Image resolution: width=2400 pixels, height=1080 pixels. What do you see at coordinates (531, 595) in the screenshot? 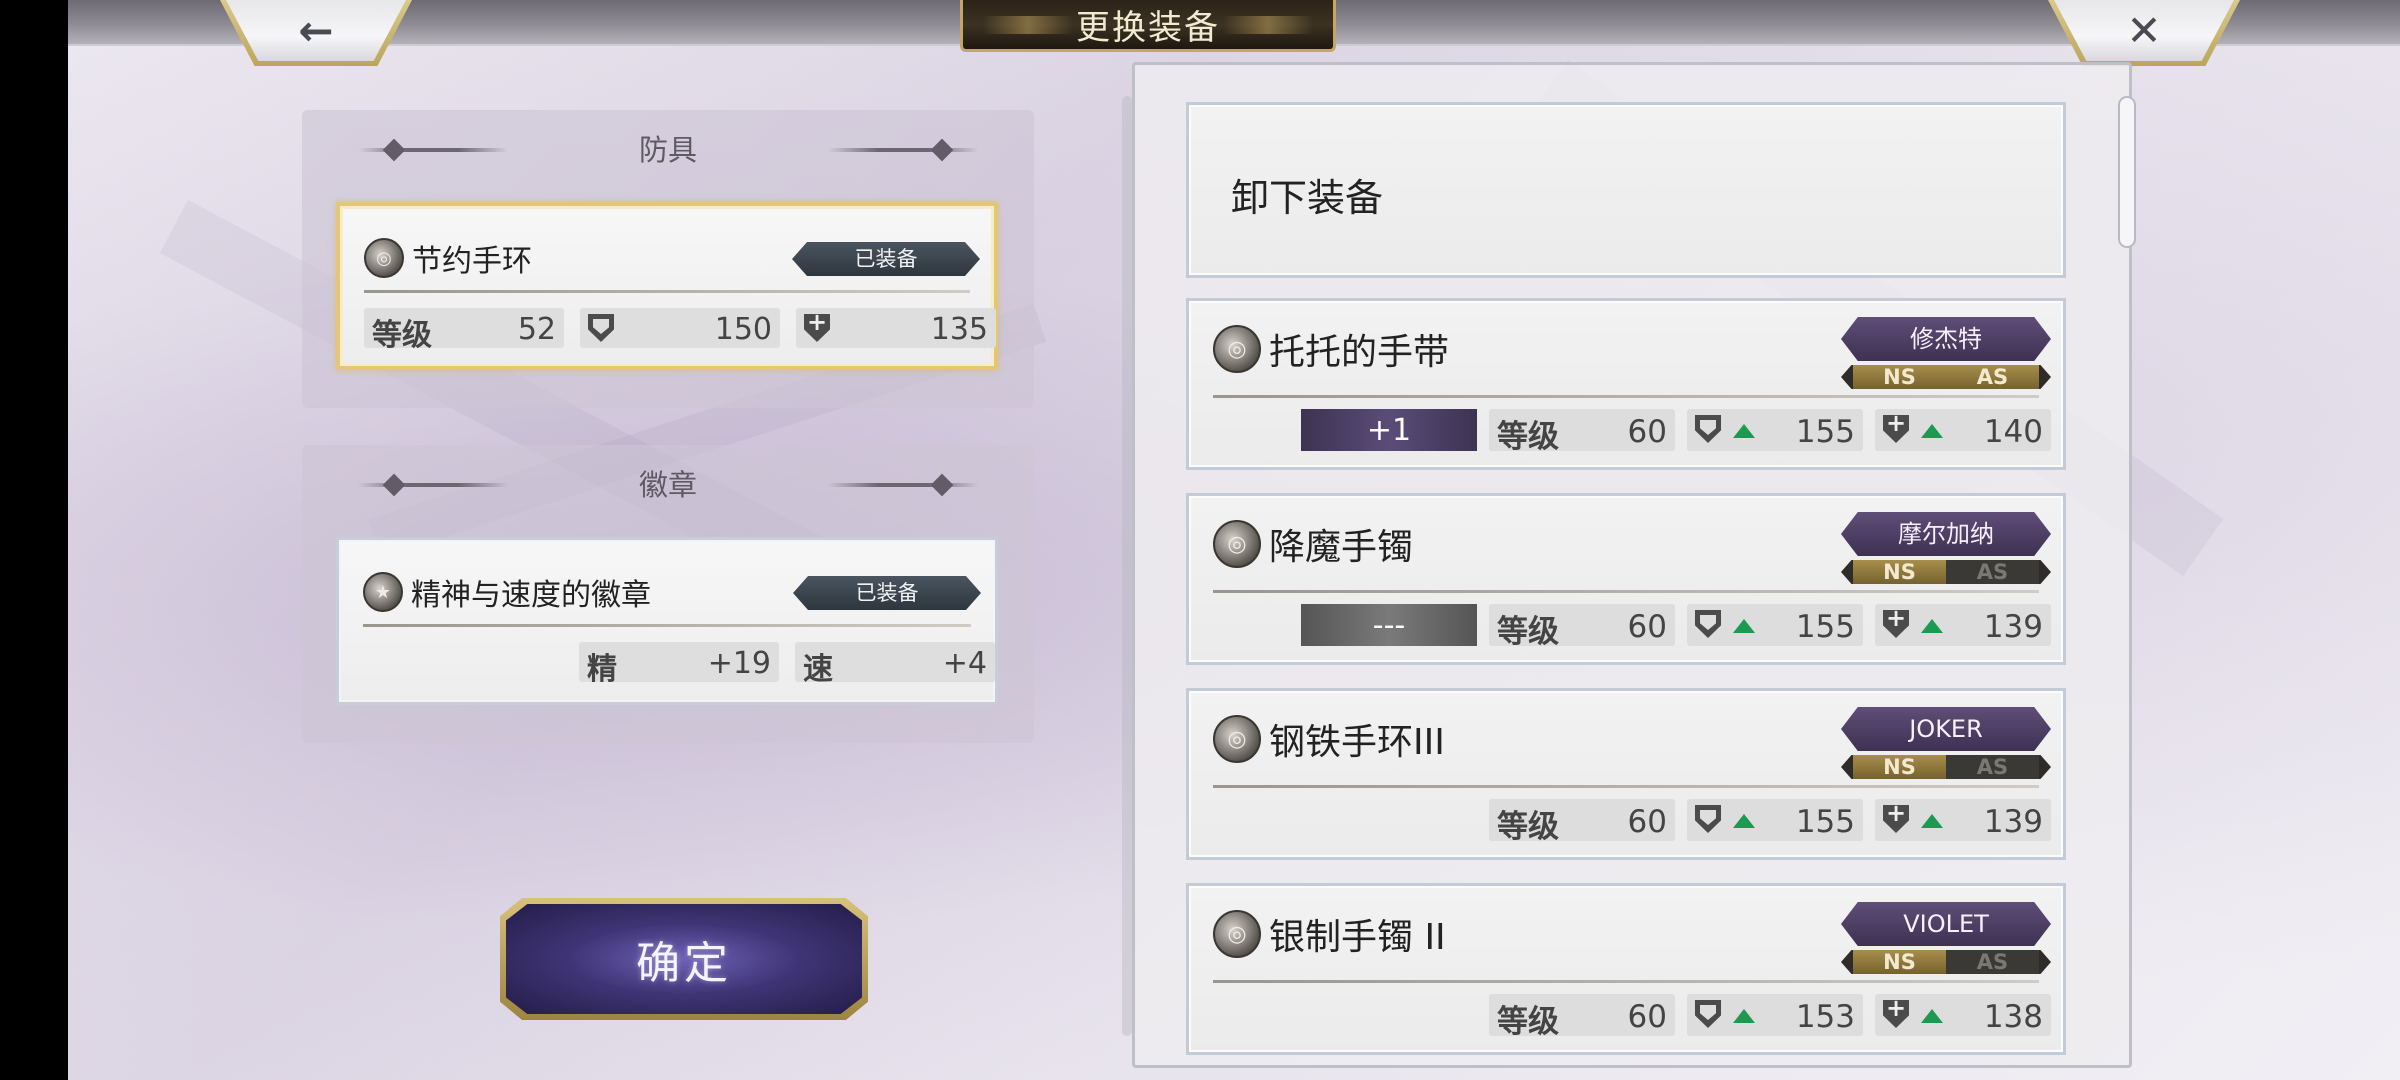
I see `item-name: 精神与速度的徽章` at bounding box center [531, 595].